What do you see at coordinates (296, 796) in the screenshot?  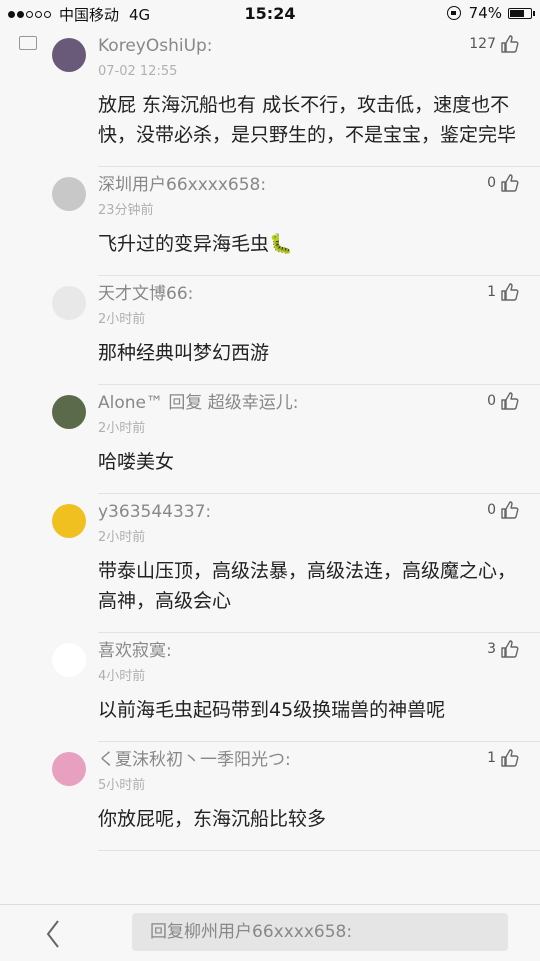 I see `comment-item: く夏沫秋初丶一季阳光つ: 5小时前你放屁呢，东海沉船比较多 1` at bounding box center [296, 796].